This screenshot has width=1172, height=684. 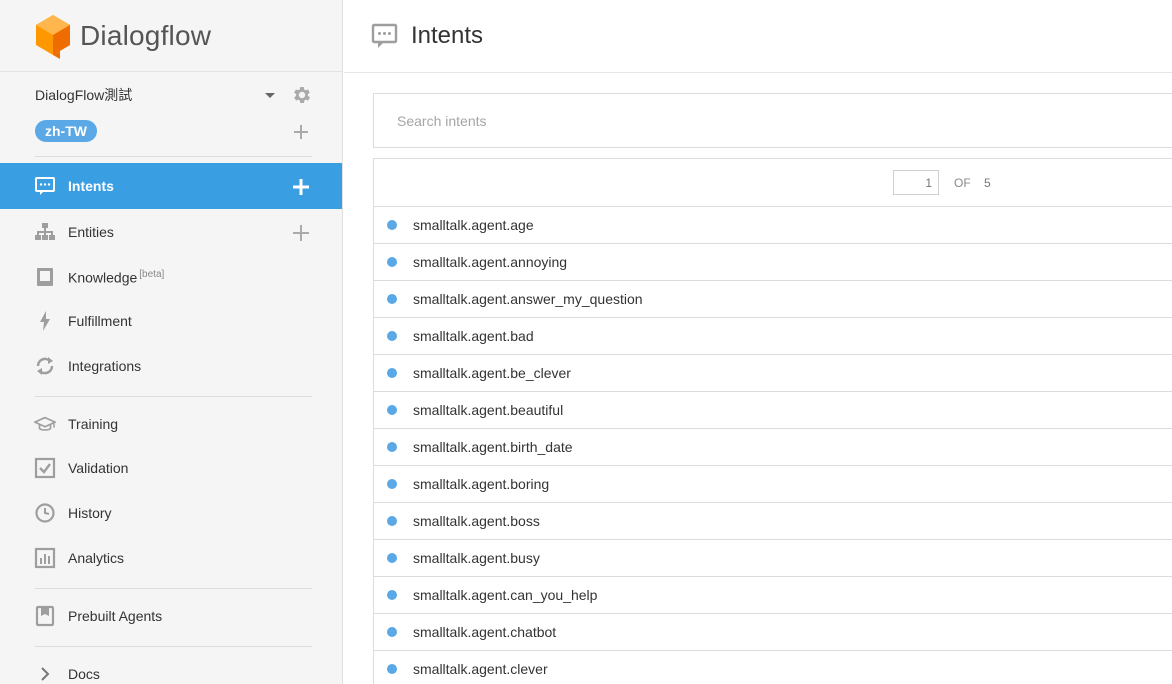 I want to click on intent-row: smalltalk.agent.busy, so click(x=773, y=558).